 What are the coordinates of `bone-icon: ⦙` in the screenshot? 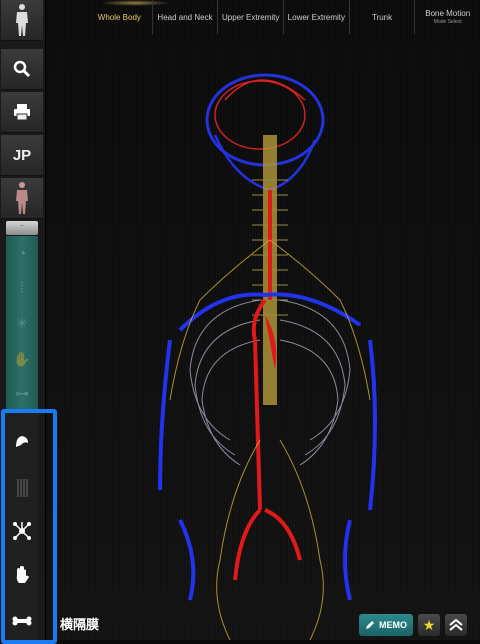 It's located at (22, 287).